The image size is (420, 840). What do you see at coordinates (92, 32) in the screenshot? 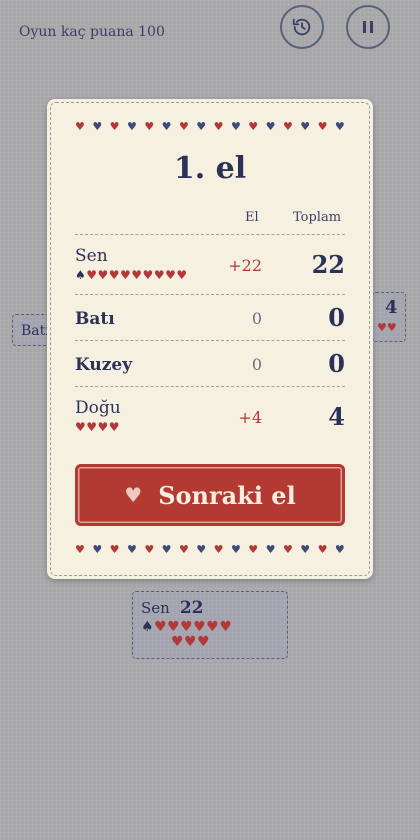
I see `game-title: Oyun kaç puana 100` at bounding box center [92, 32].